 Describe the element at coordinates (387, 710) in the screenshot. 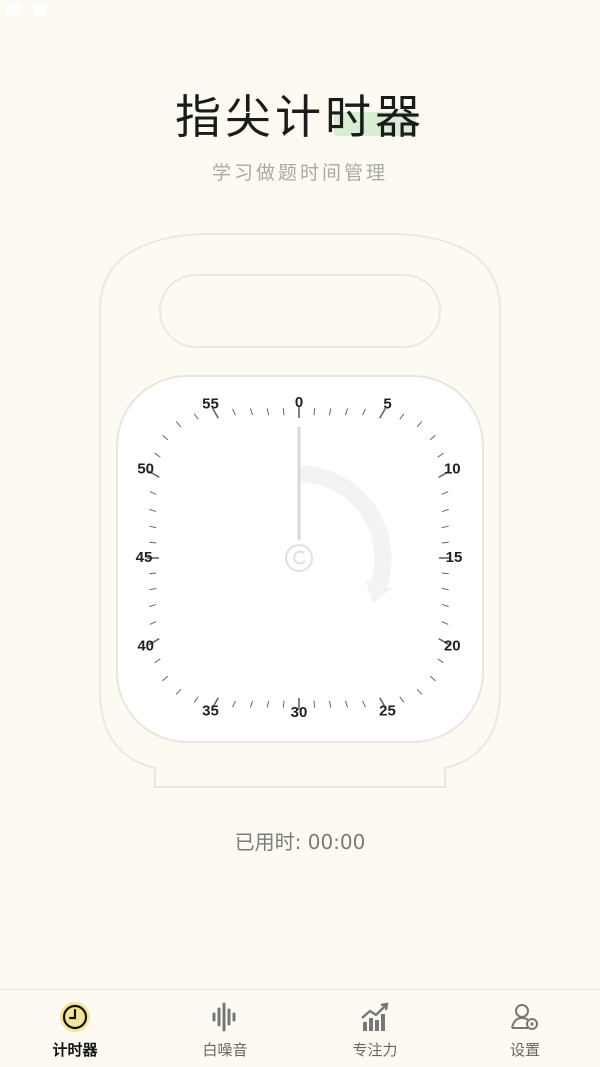

I see `dial-label: 25` at that location.